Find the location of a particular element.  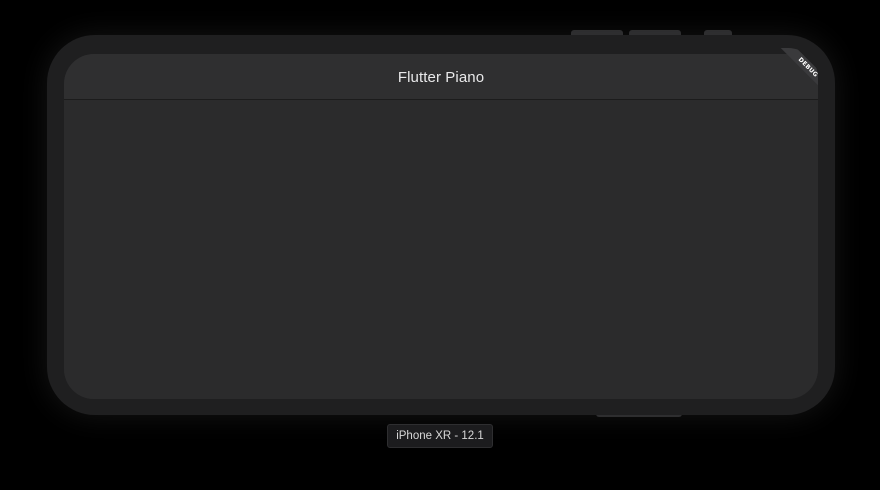

app-title: Flutter Piano is located at coordinates (441, 77).